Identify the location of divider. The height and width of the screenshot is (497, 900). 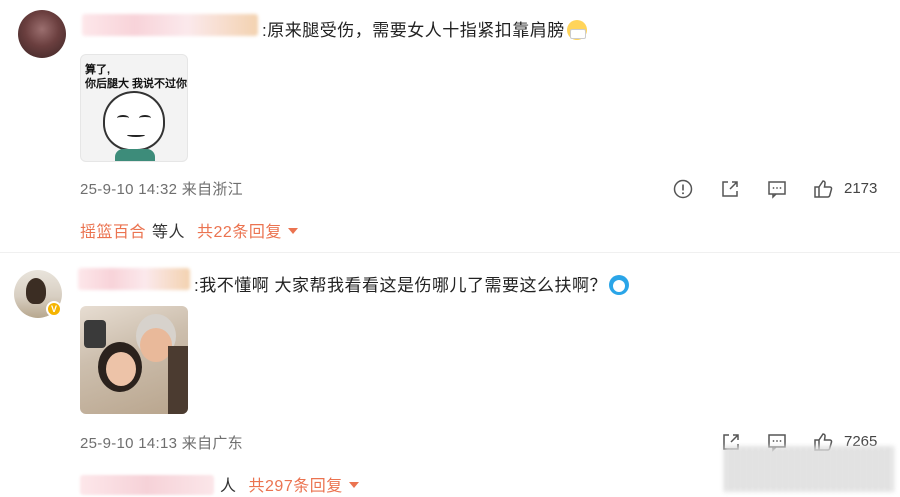
(450, 252).